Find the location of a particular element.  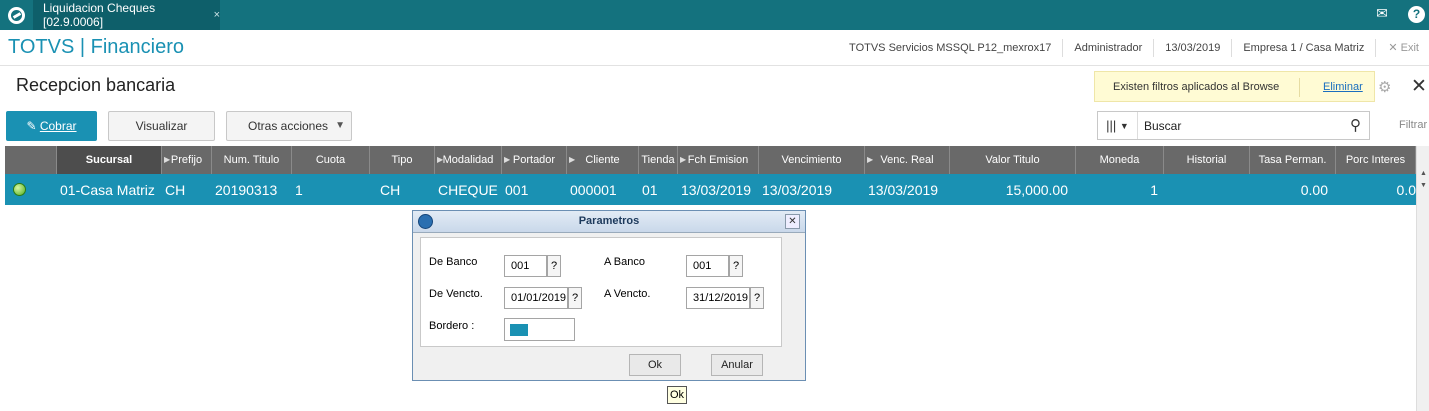

page-title: Recepcion bancaria is located at coordinates (96, 85).